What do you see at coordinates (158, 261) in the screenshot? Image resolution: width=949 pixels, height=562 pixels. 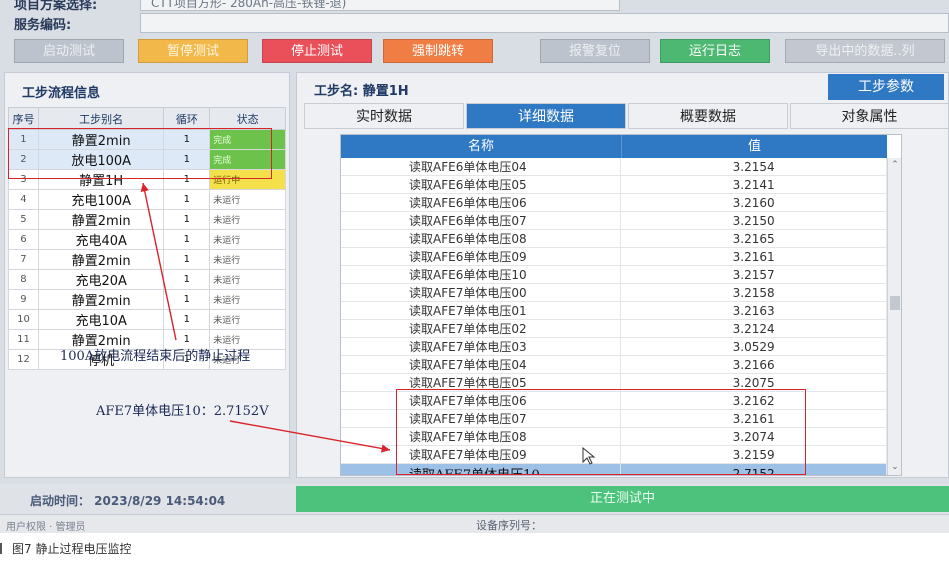 I see `arrow-to-steps` at bounding box center [158, 261].